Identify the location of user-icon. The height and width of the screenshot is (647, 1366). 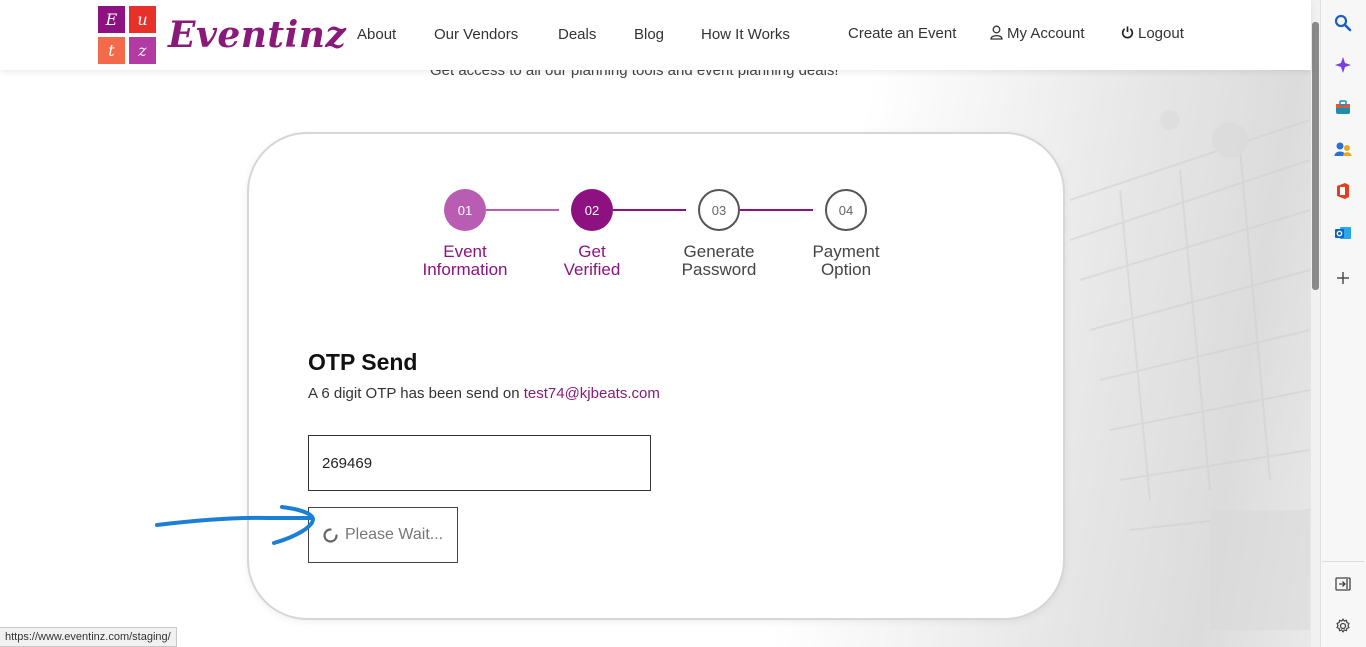
(996, 32).